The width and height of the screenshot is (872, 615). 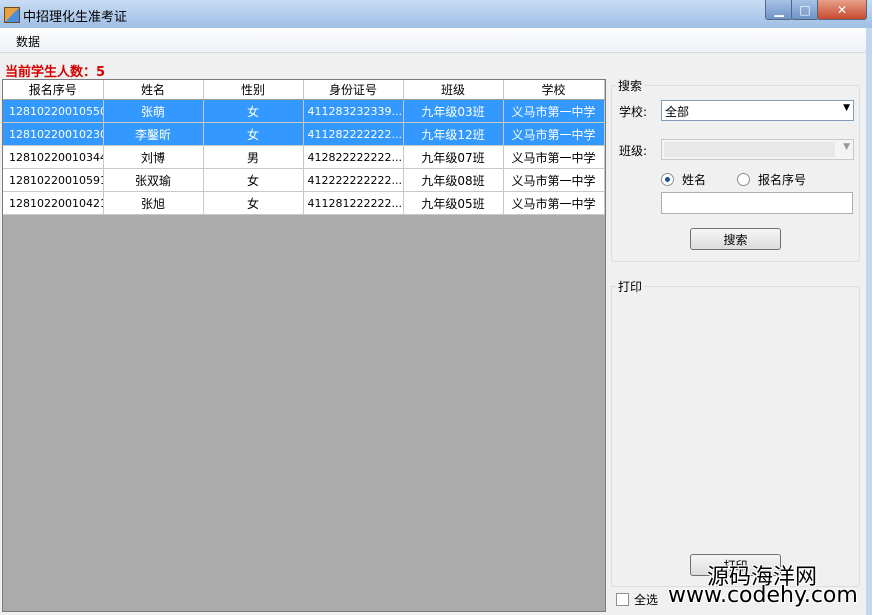 I want to click on search-input, so click(x=757, y=203).